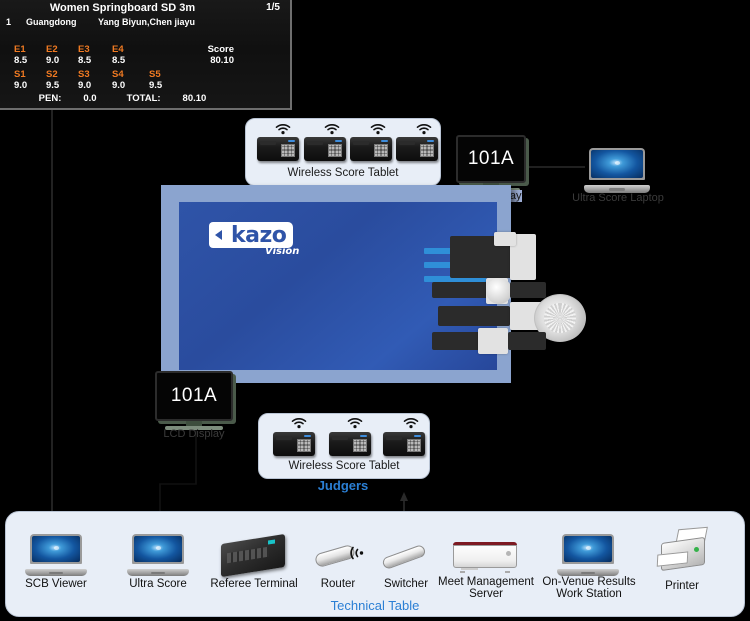 This screenshot has width=750, height=621. Describe the element at coordinates (122, 98) in the screenshot. I see `scoreboard-penalty-row: PEN: 0.0 TOTAL: 80.10` at that location.